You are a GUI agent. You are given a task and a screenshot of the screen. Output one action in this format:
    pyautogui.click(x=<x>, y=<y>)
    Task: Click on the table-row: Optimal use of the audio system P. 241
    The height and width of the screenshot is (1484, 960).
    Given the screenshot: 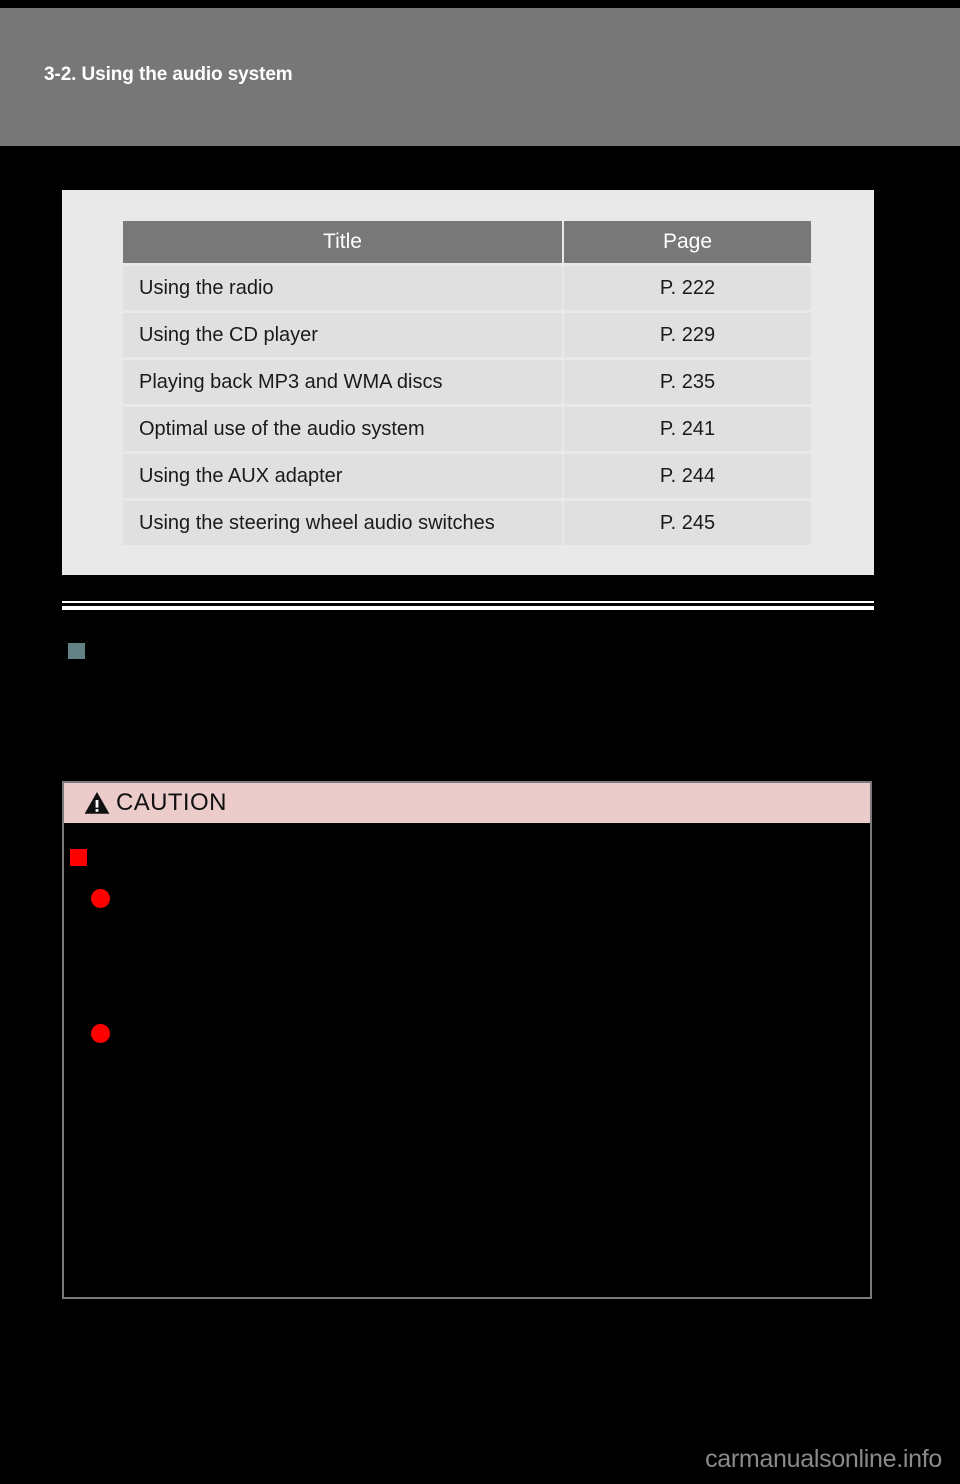 What is the action you would take?
    pyautogui.click(x=467, y=427)
    